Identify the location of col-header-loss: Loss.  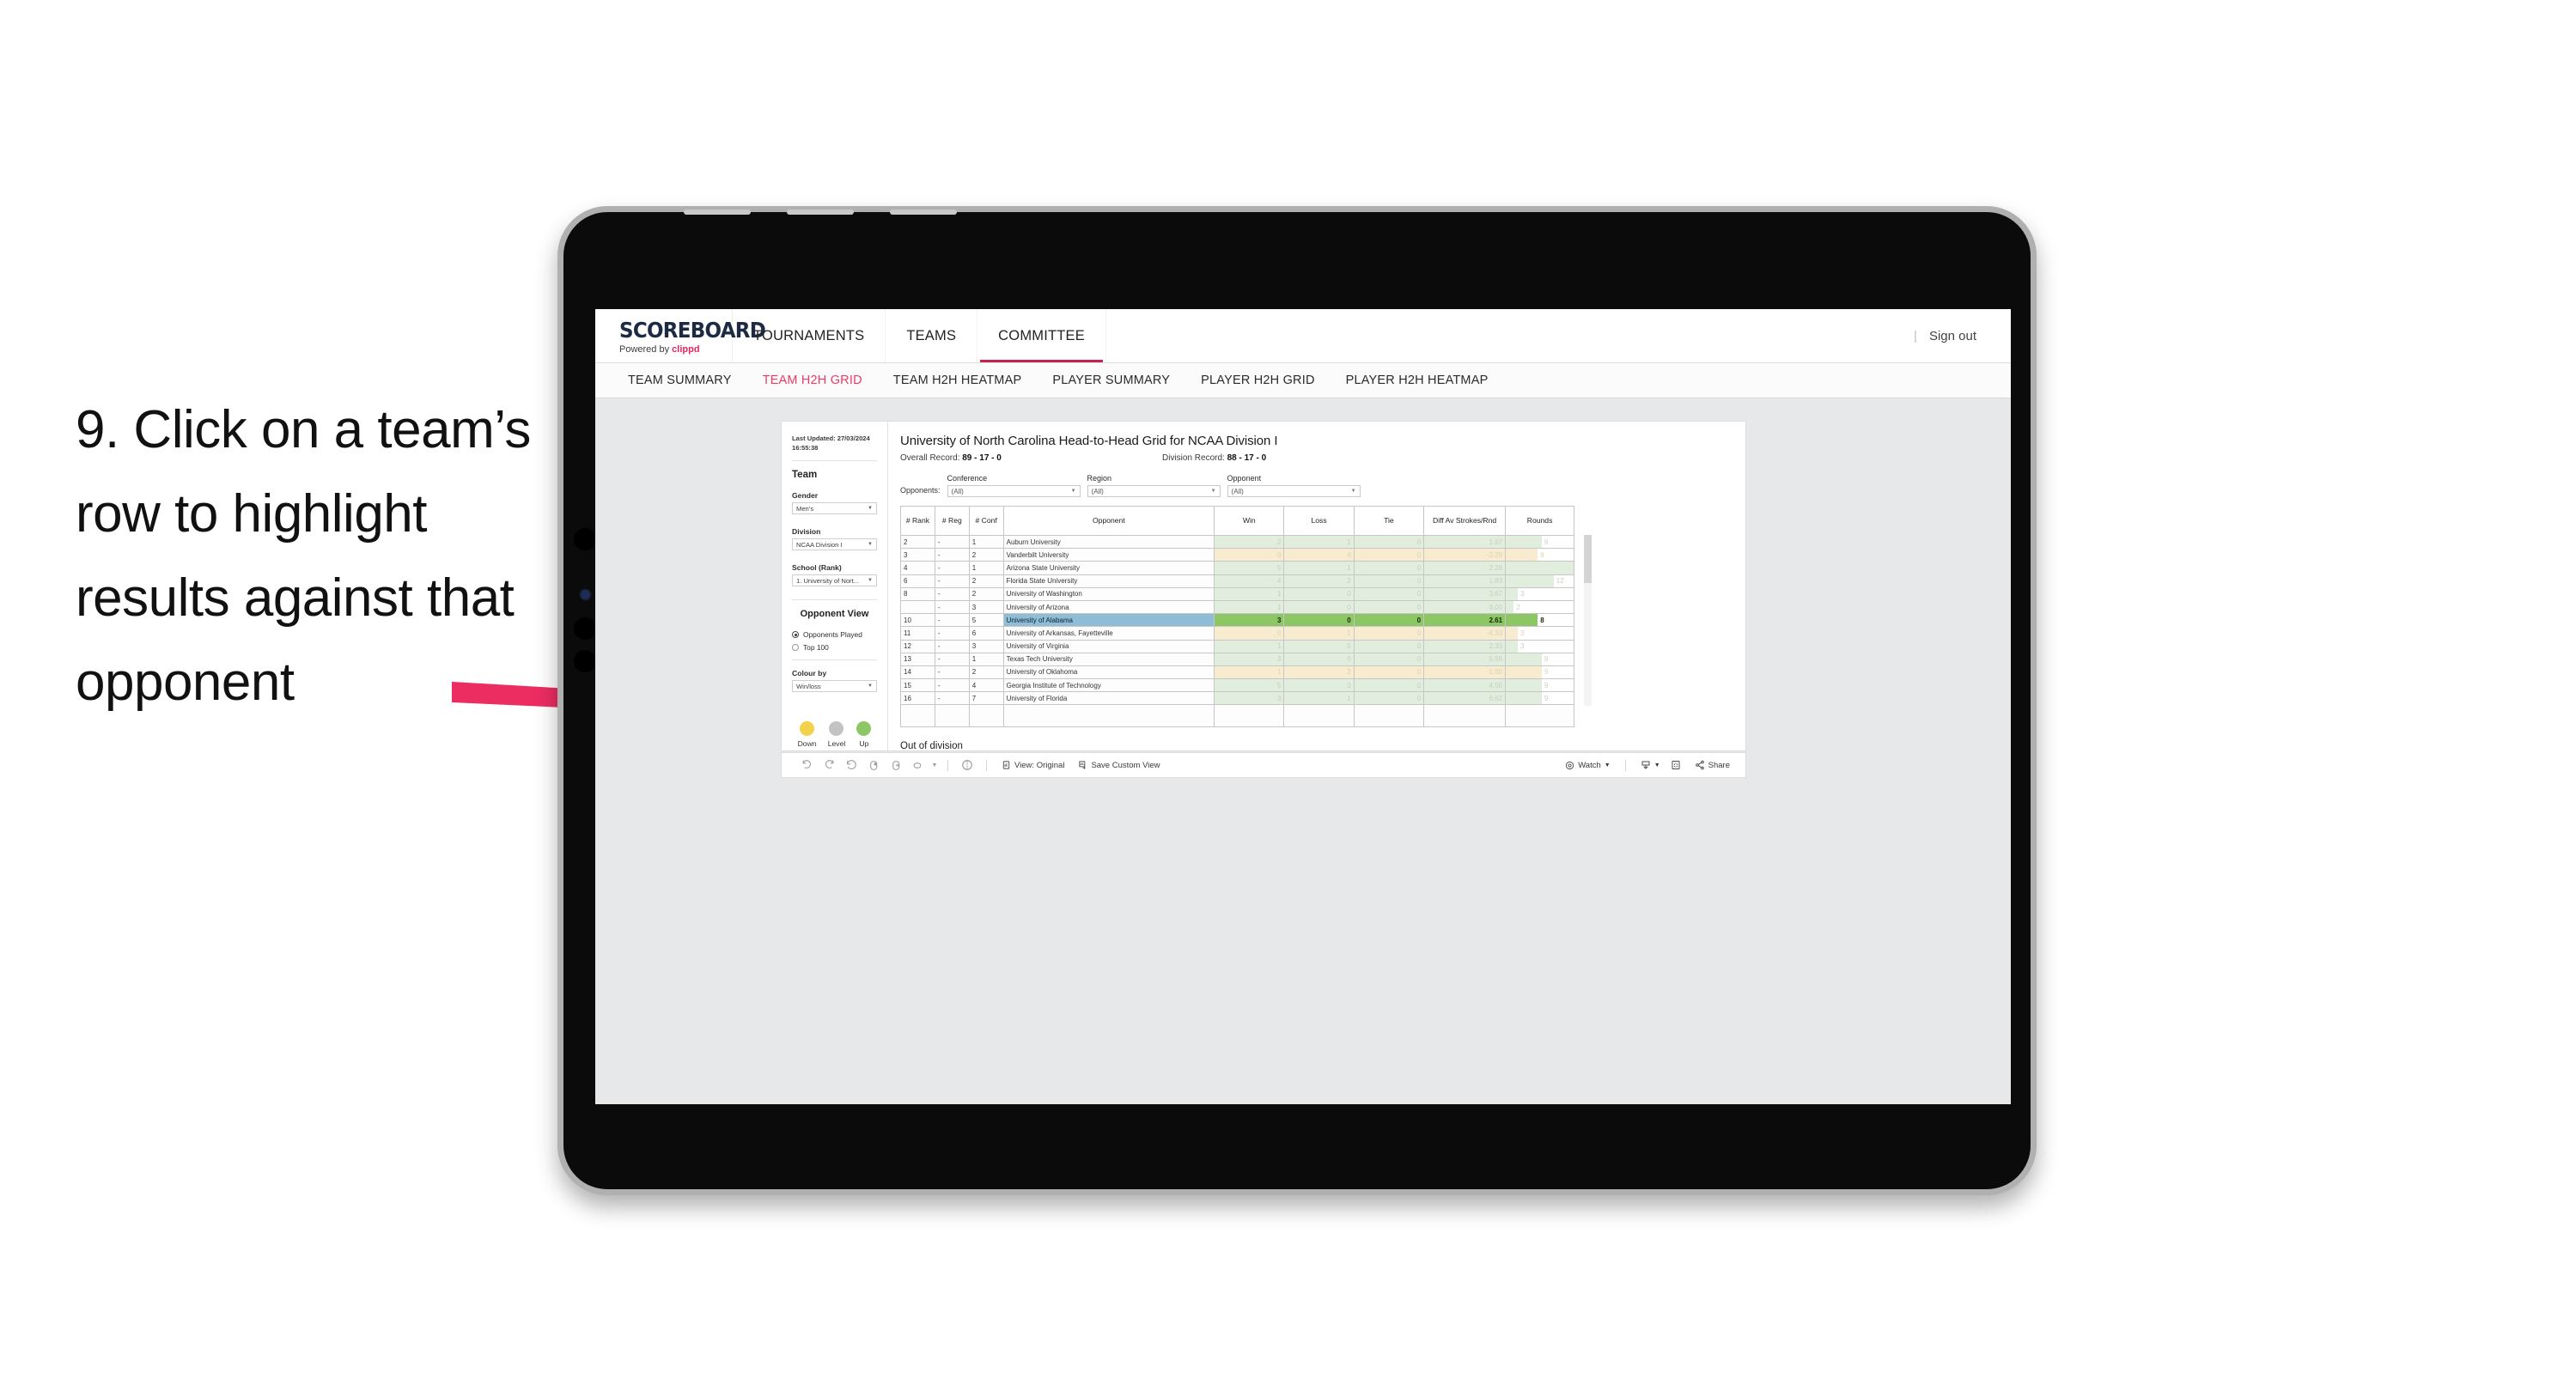
(1319, 521).